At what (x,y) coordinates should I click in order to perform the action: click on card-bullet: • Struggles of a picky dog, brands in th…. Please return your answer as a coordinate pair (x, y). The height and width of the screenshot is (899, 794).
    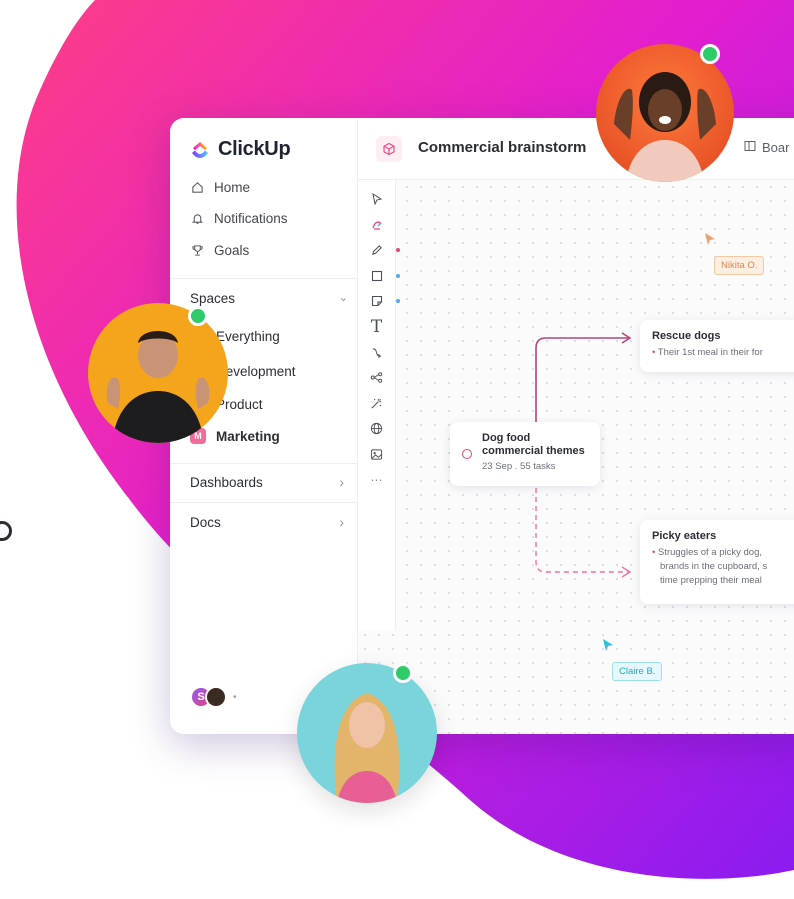
    Looking at the image, I should click on (709, 567).